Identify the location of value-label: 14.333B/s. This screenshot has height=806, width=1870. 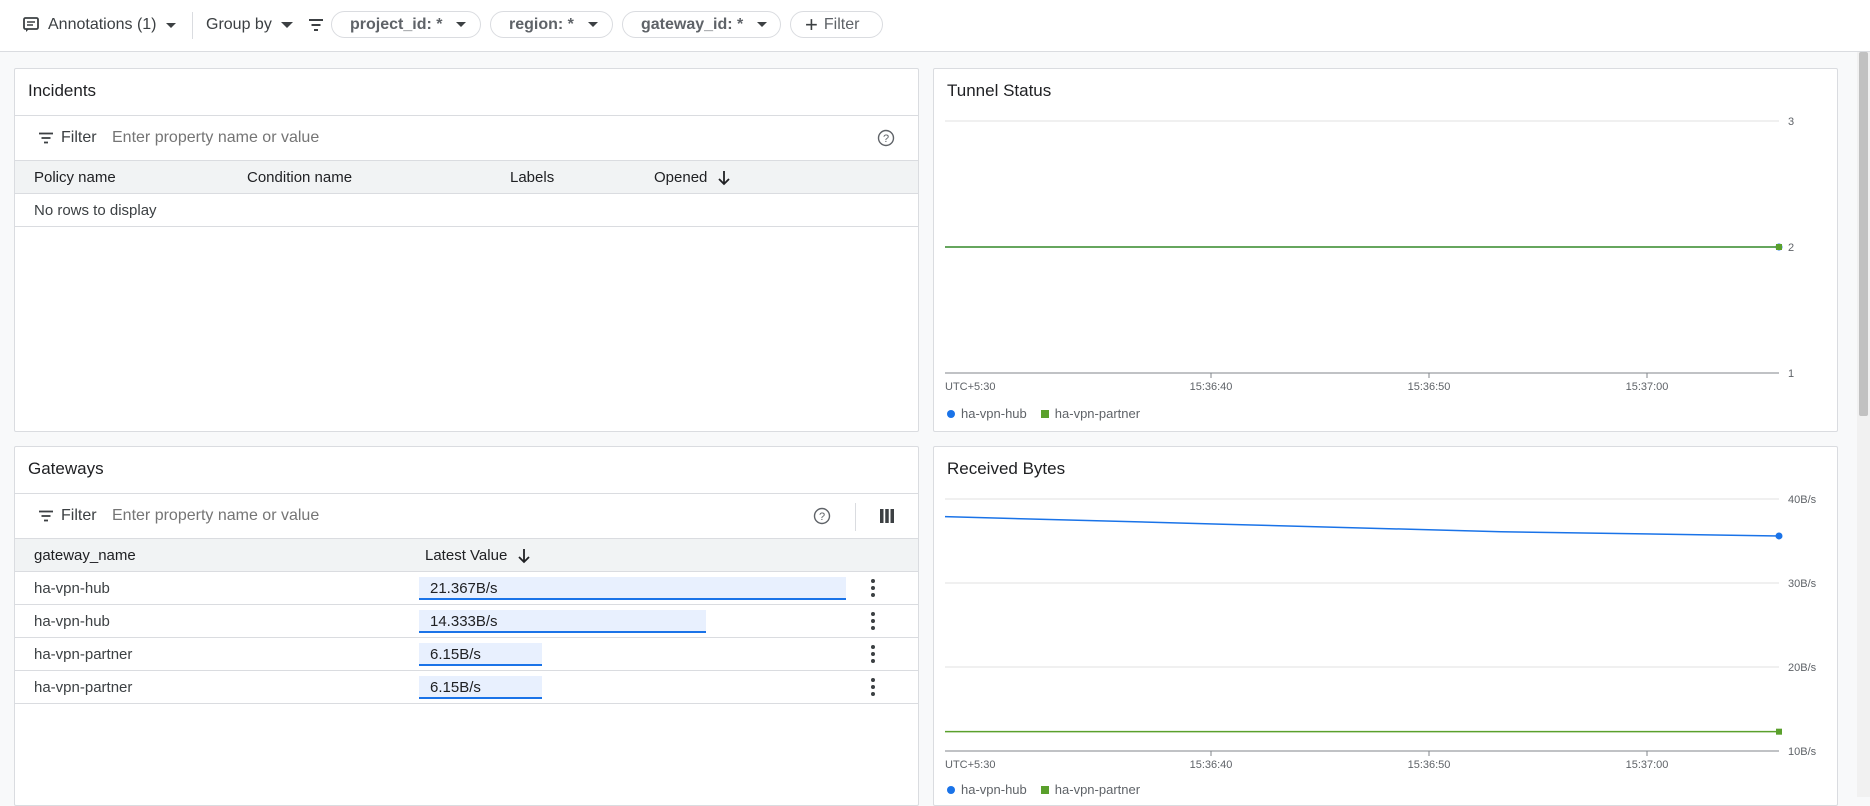
(464, 621).